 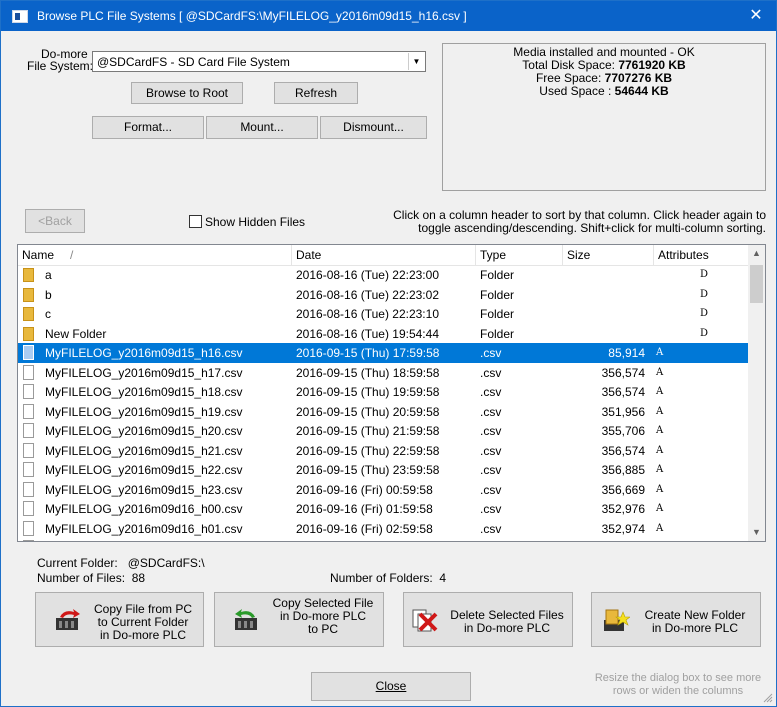 I want to click on table-row: a 2016-08-16 (Tue) 22:23:00 Folder D, so click(x=383, y=275).